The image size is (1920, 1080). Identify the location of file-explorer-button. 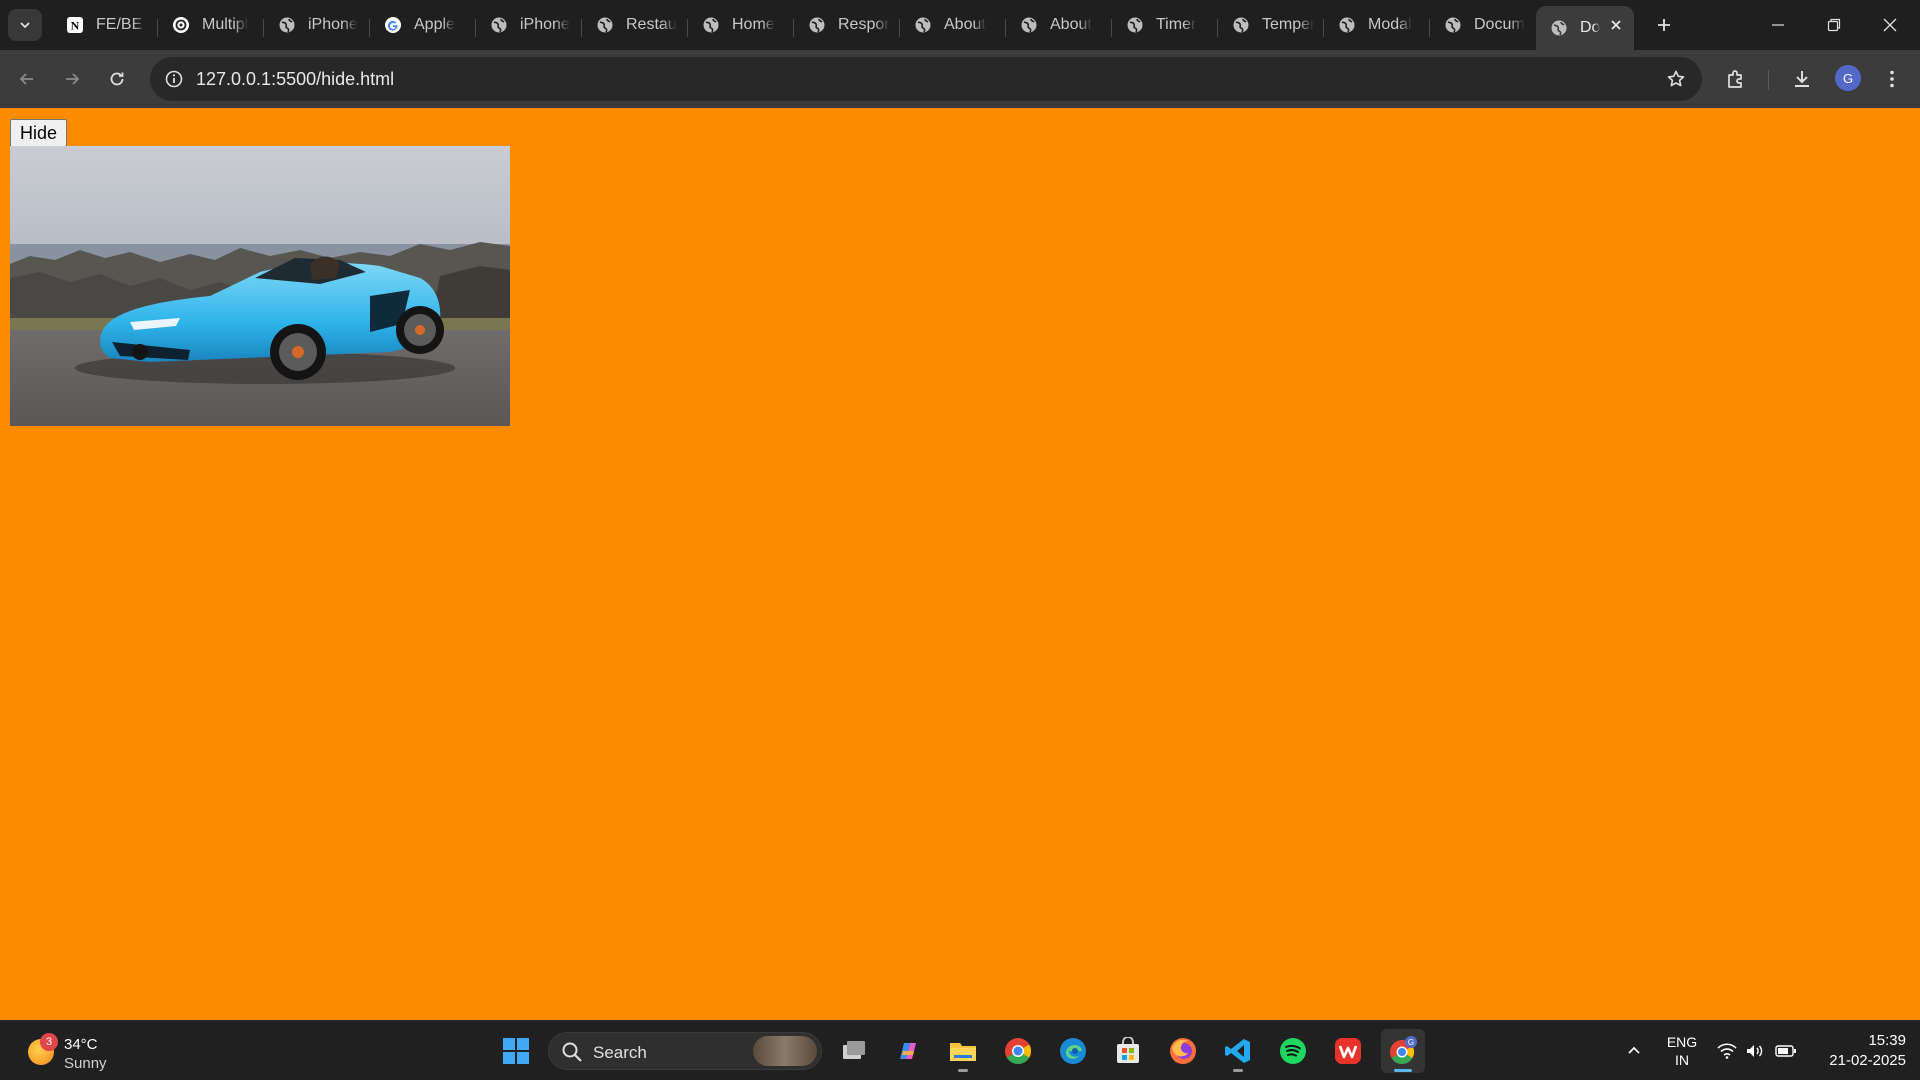
(963, 1051).